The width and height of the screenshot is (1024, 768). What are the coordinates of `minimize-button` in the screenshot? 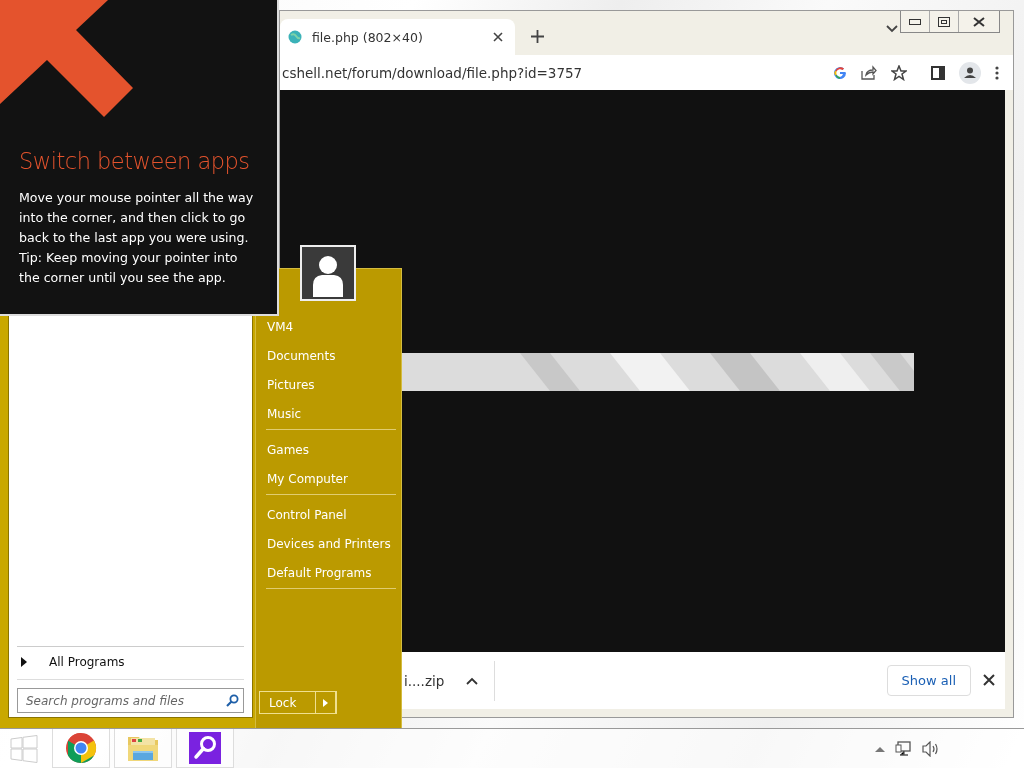 It's located at (915, 21).